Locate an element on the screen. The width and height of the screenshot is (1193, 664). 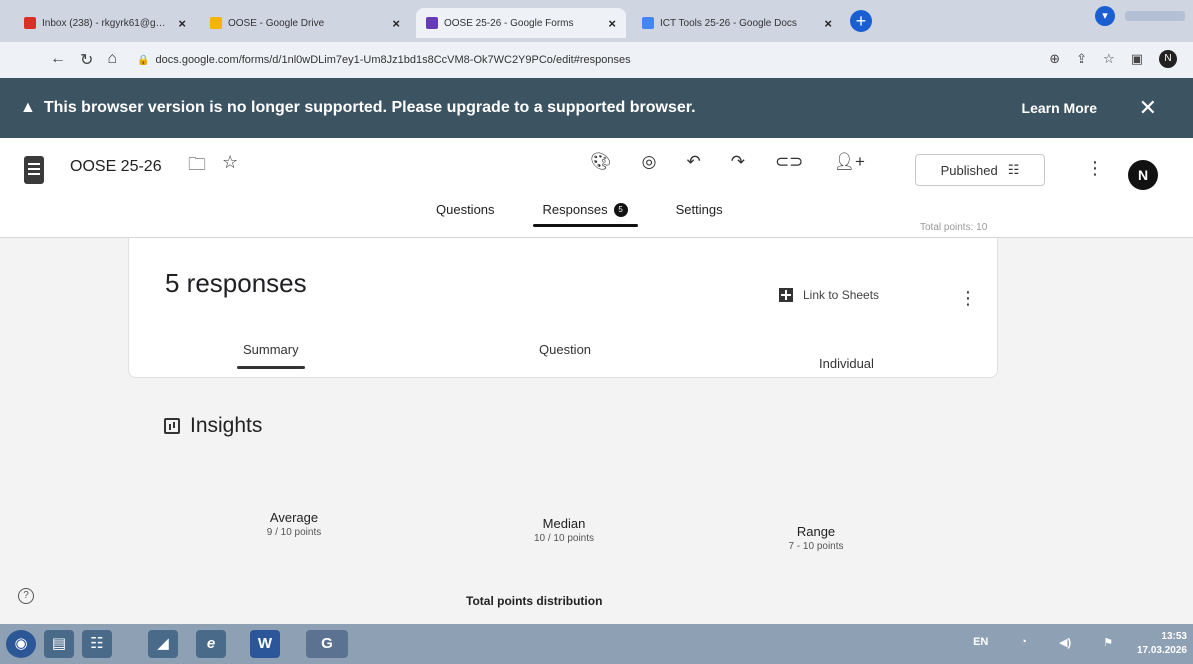
network-icon: ◔ is located at coordinates (1023, 642).